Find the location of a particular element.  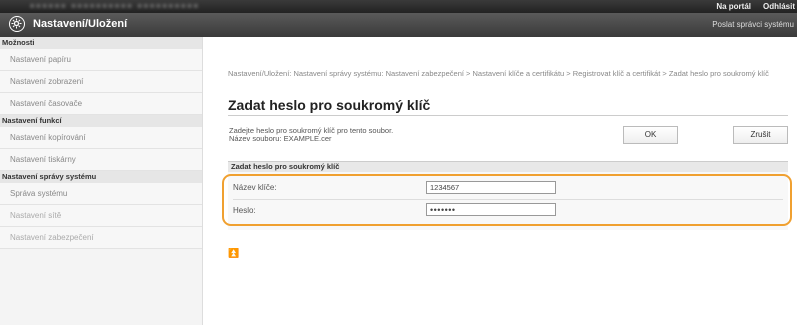

ok-button: OK is located at coordinates (650, 135).